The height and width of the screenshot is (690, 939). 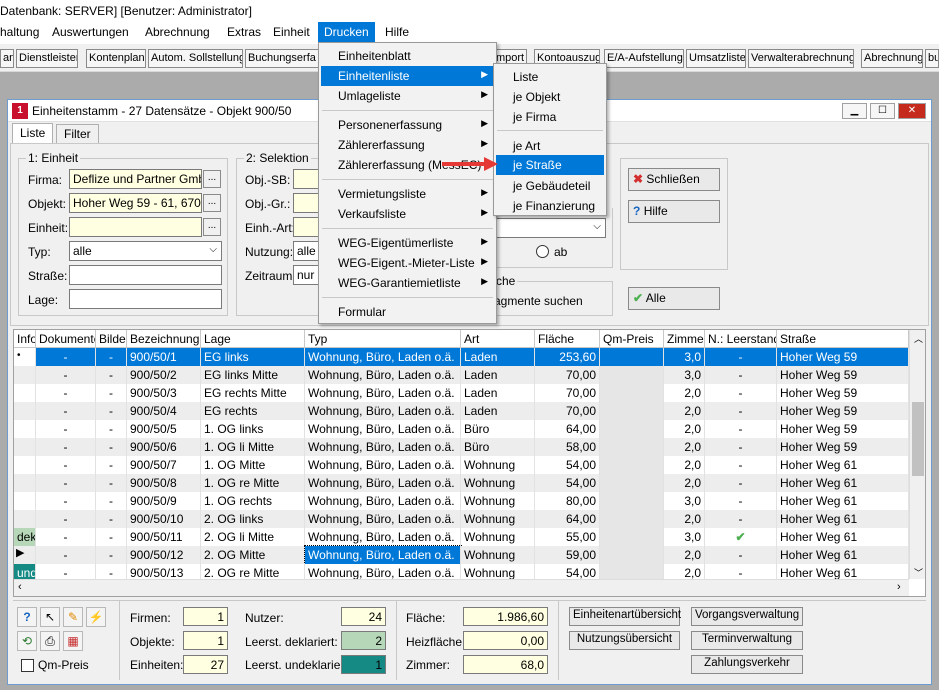 I want to click on scroll-left-icon: ‹, so click(x=20, y=587).